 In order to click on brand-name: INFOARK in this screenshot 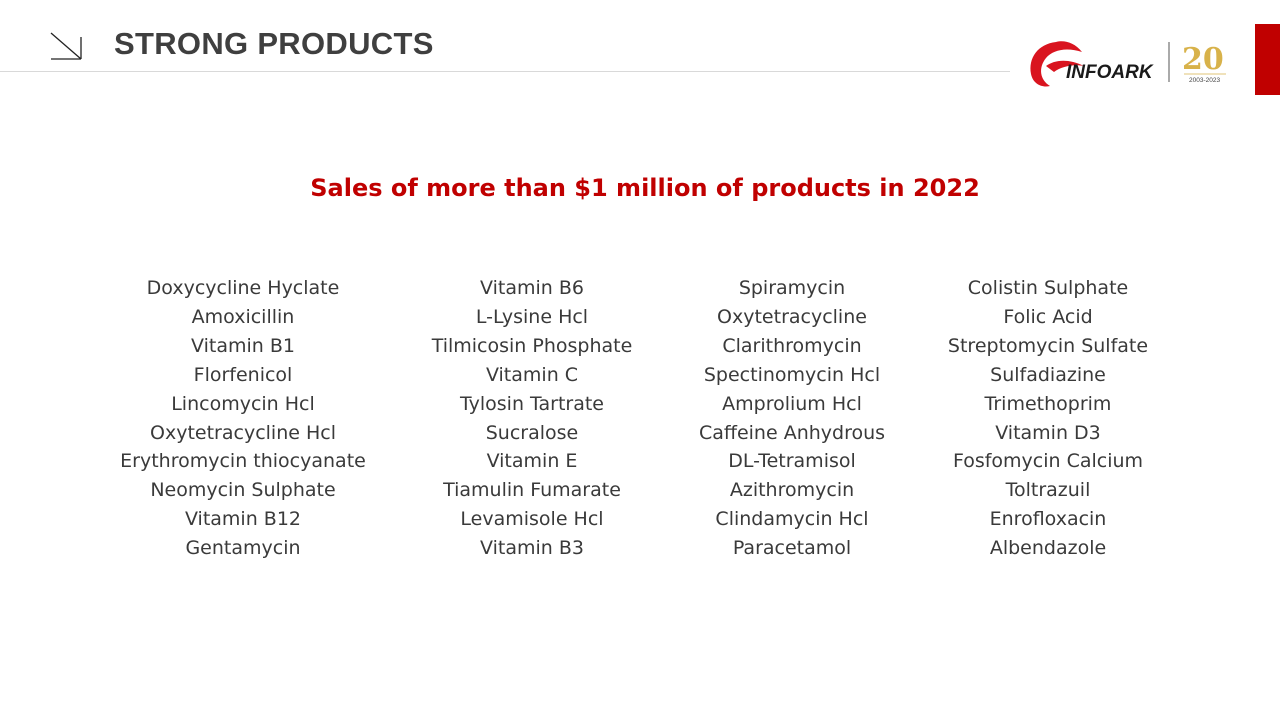, I will do `click(1110, 72)`.